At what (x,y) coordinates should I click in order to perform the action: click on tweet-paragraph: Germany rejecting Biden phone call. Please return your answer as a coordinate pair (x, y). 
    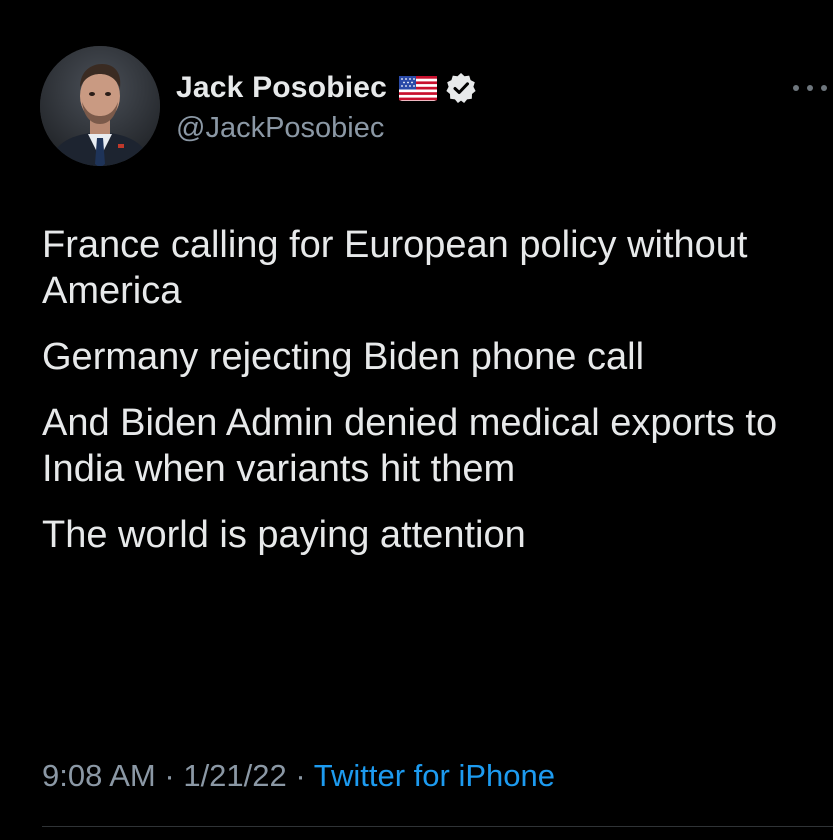
    Looking at the image, I should click on (343, 357).